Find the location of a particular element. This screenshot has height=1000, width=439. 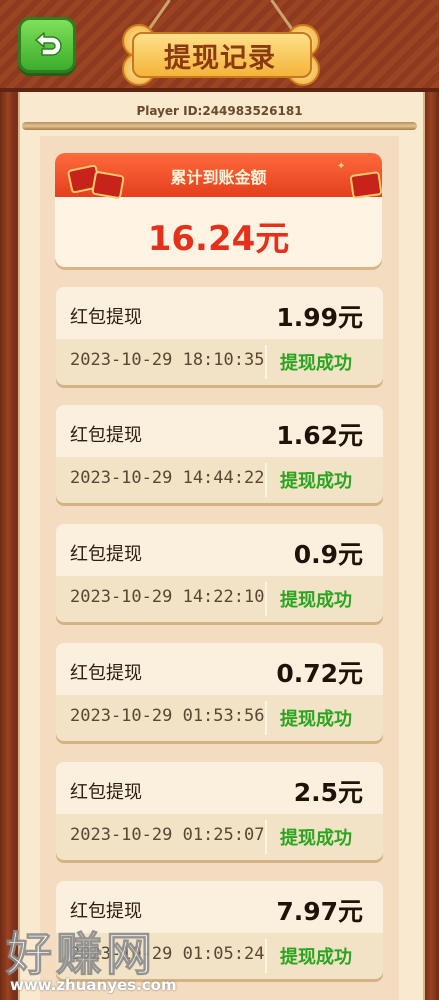

record-amount: 0.72元 is located at coordinates (319, 673).